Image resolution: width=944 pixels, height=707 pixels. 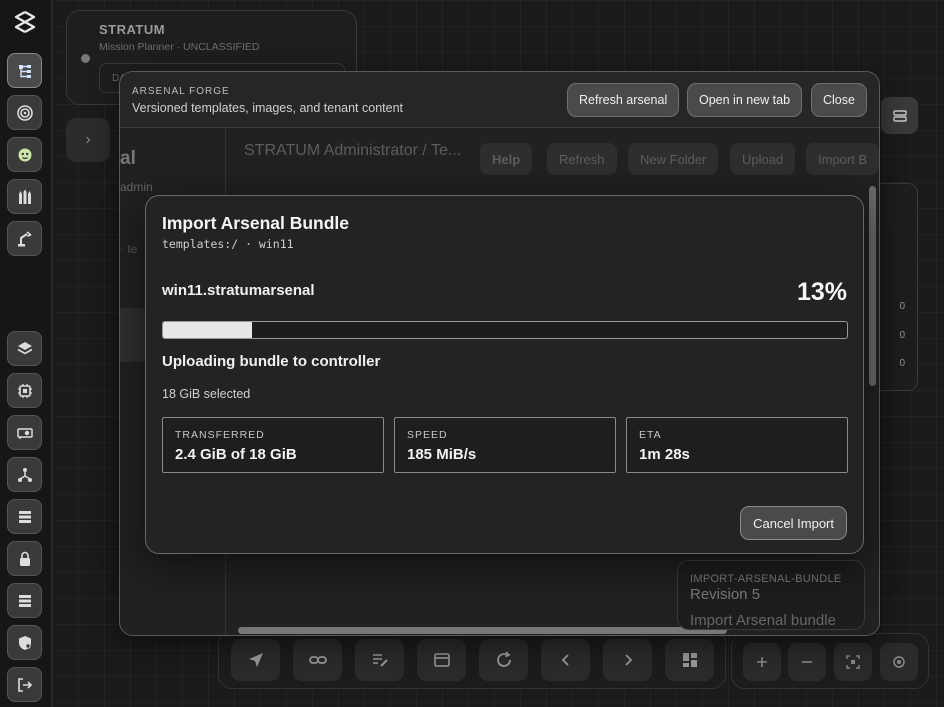 What do you see at coordinates (206, 394) in the screenshot?
I see `selection-size: 18 GiB selected` at bounding box center [206, 394].